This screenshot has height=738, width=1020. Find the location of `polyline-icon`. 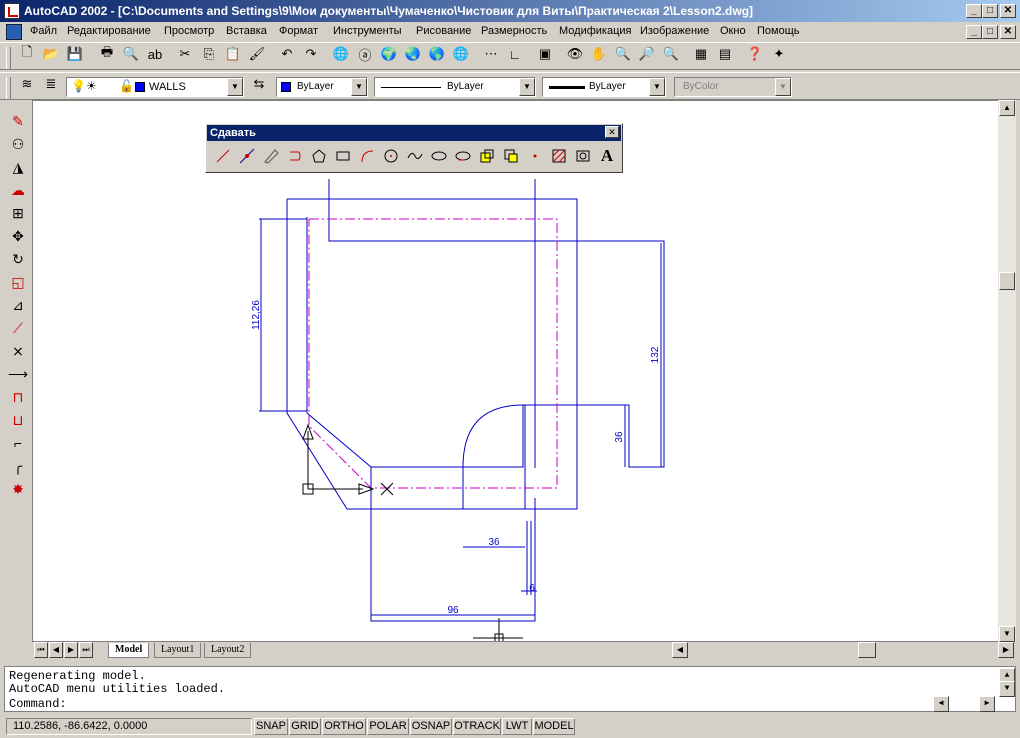

polyline-icon is located at coordinates (271, 156).